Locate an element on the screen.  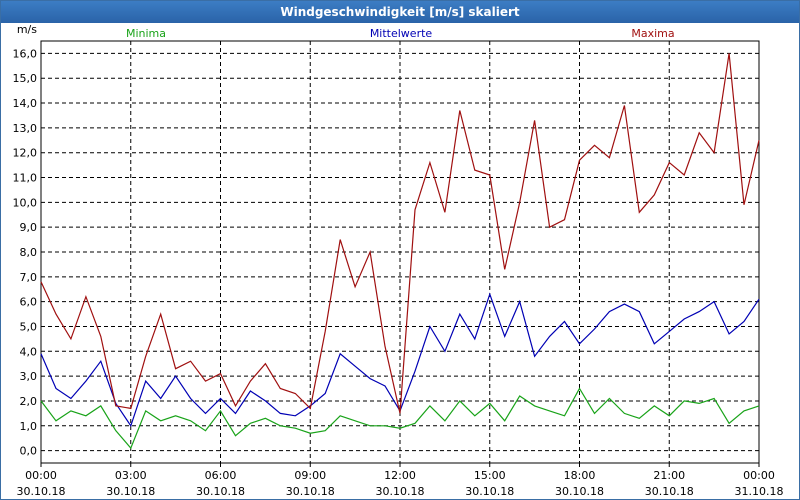
y-tick-label: 5,0 is located at coordinates (29, 326).